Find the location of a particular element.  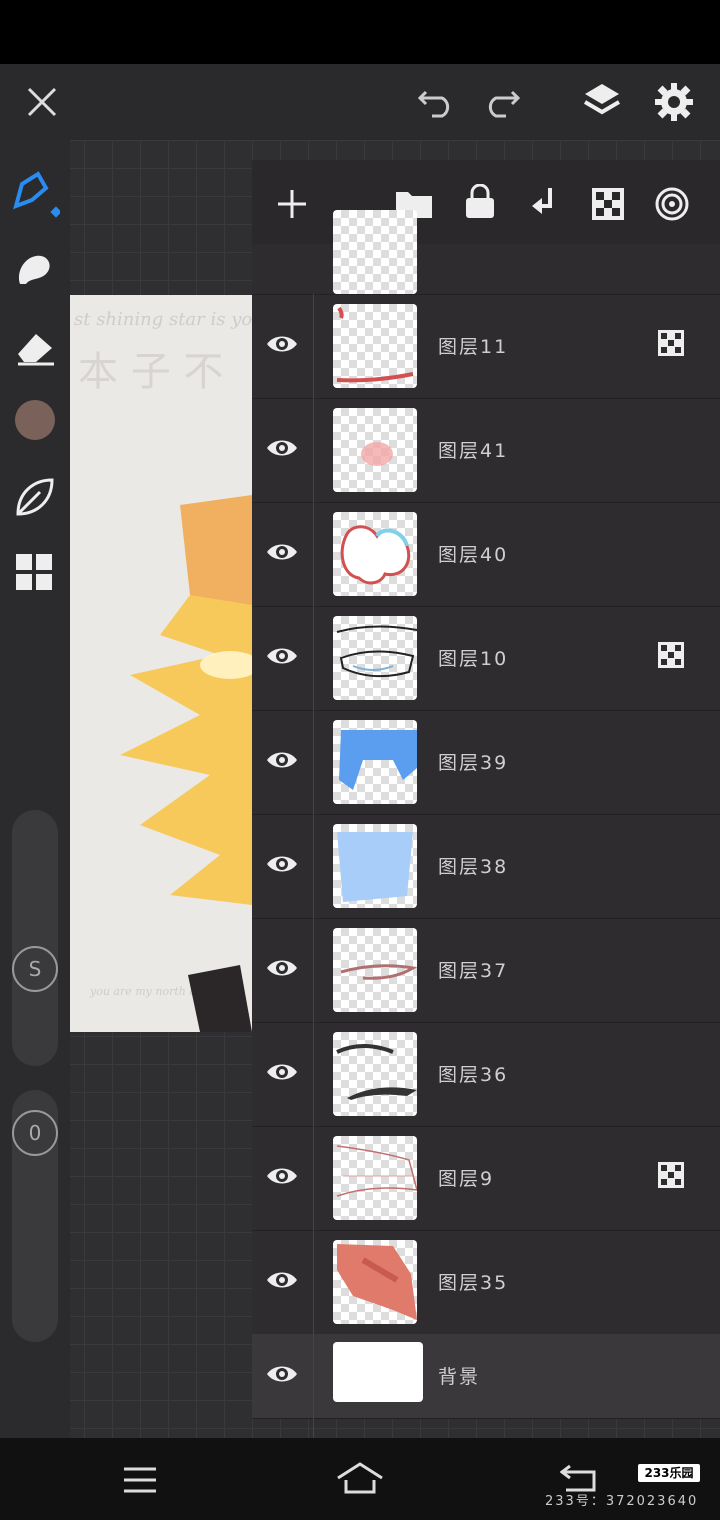

layer-row: 图层39 is located at coordinates (486, 762).